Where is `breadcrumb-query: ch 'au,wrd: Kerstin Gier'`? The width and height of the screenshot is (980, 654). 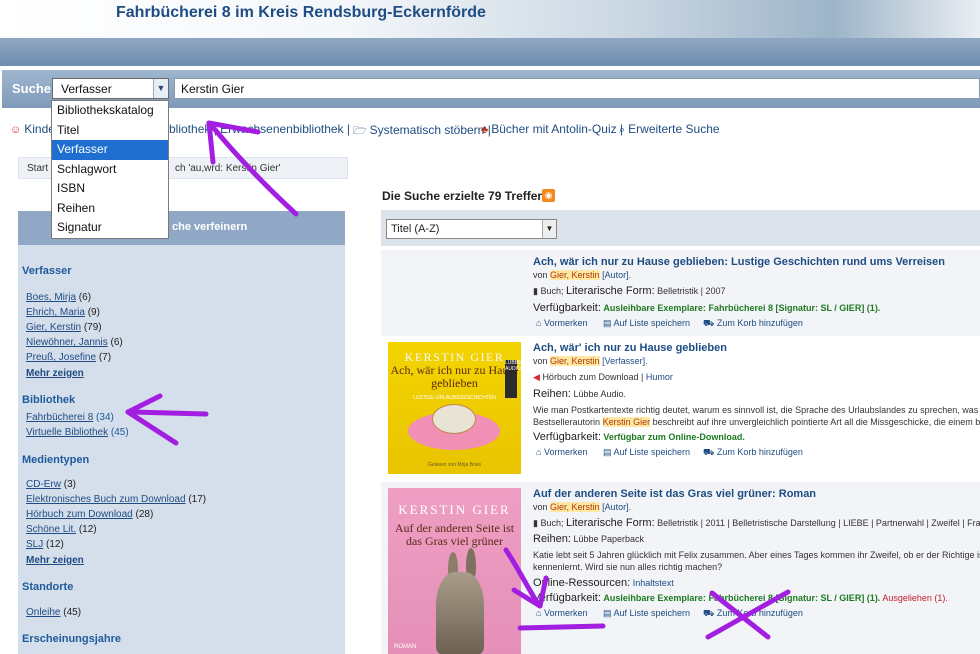
breadcrumb-query: ch 'au,wrd: Kerstin Gier' is located at coordinates (228, 168).